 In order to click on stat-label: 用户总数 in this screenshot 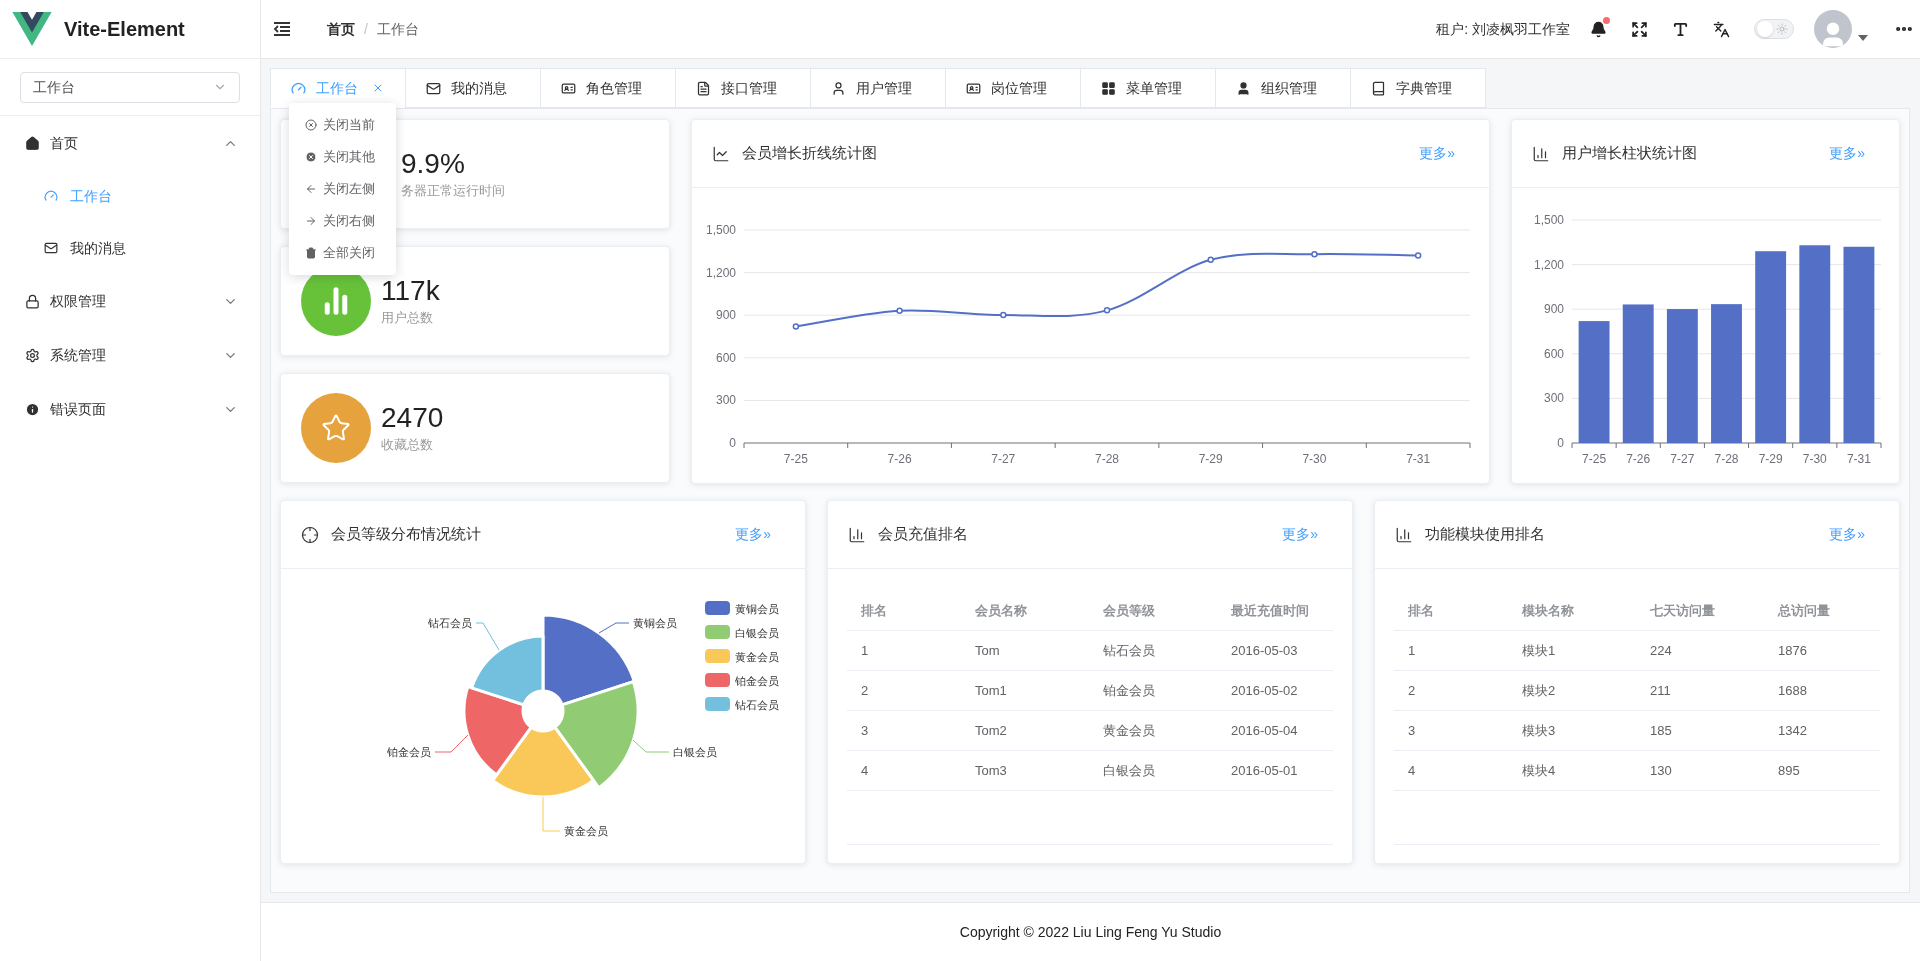, I will do `click(407, 318)`.